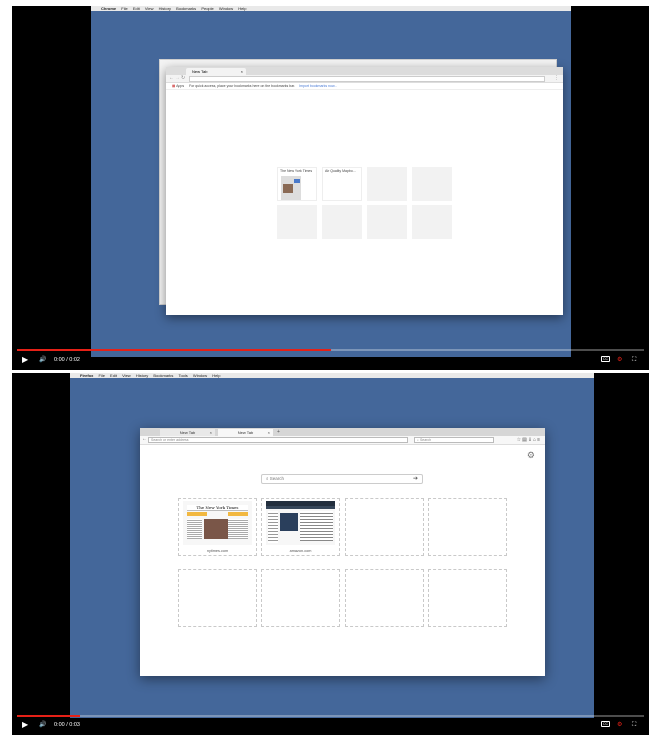 The width and height of the screenshot is (655, 737). I want to click on reload-icon: ↻, so click(183, 78).